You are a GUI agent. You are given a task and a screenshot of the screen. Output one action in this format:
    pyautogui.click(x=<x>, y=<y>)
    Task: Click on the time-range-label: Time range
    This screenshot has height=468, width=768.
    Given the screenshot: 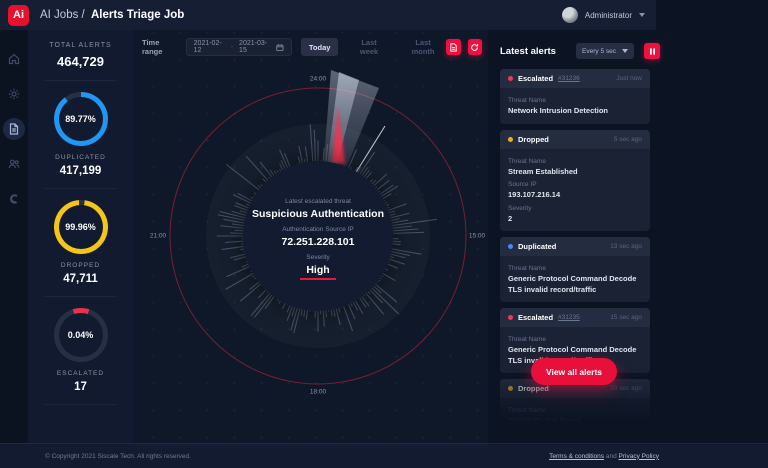 What is the action you would take?
    pyautogui.click(x=152, y=47)
    